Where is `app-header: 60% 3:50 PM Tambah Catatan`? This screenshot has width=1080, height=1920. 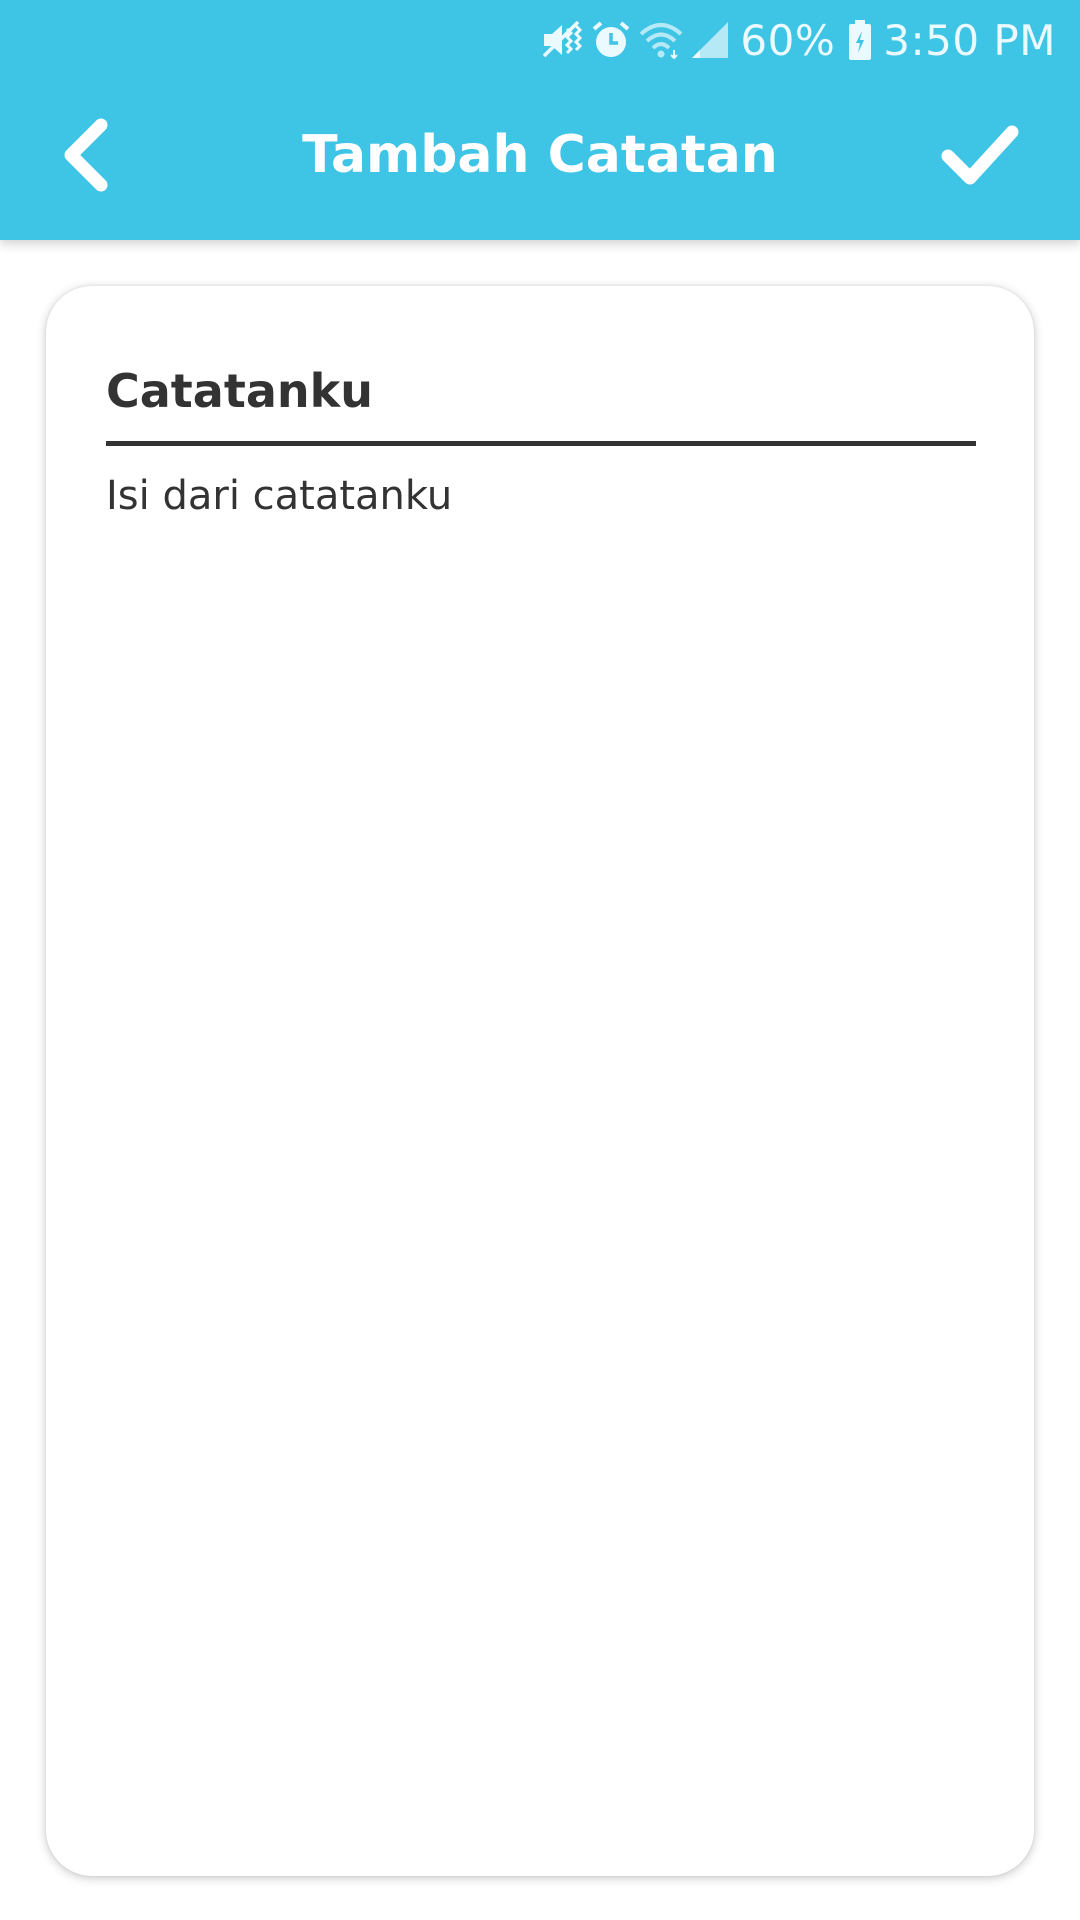
app-header: 60% 3:50 PM Tambah Catatan is located at coordinates (540, 120).